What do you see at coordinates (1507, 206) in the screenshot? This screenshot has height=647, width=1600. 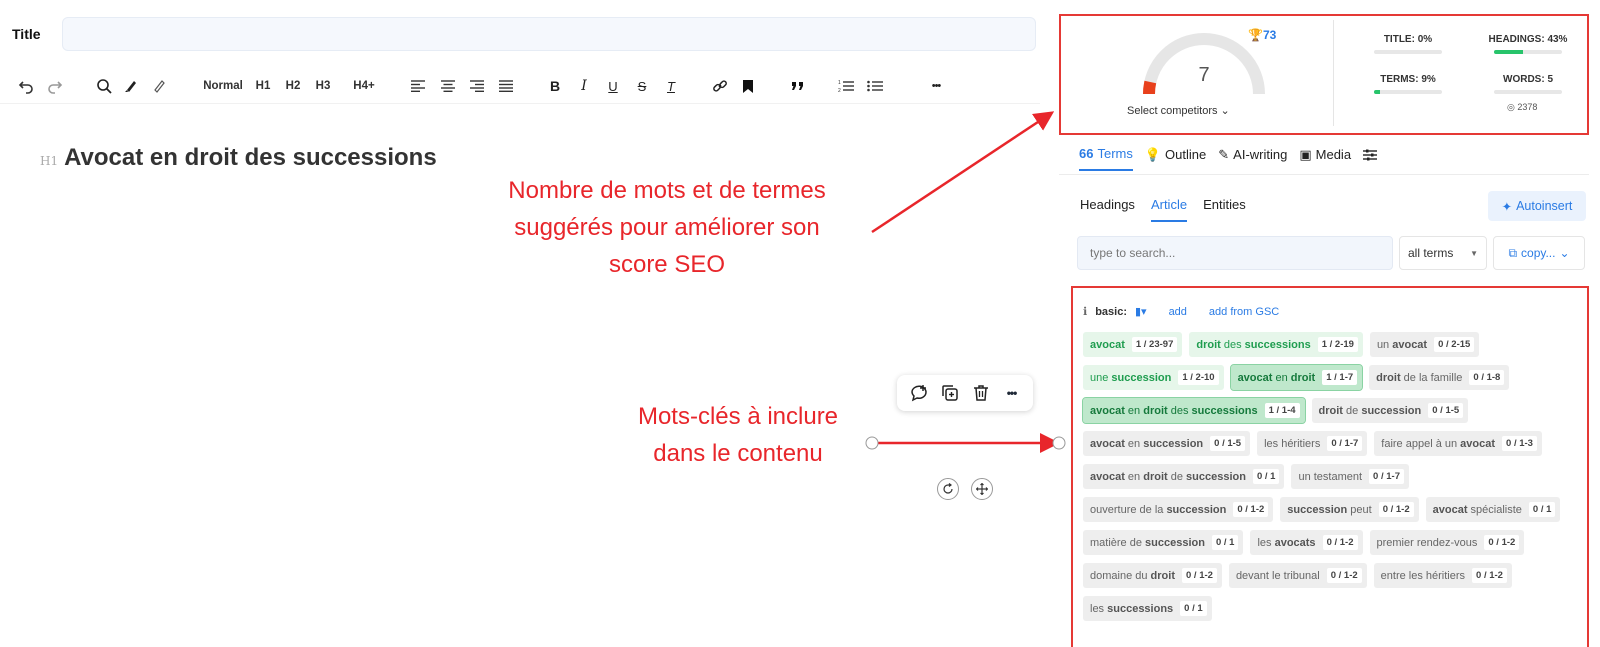 I see `magic-wand-icon: ✦` at bounding box center [1507, 206].